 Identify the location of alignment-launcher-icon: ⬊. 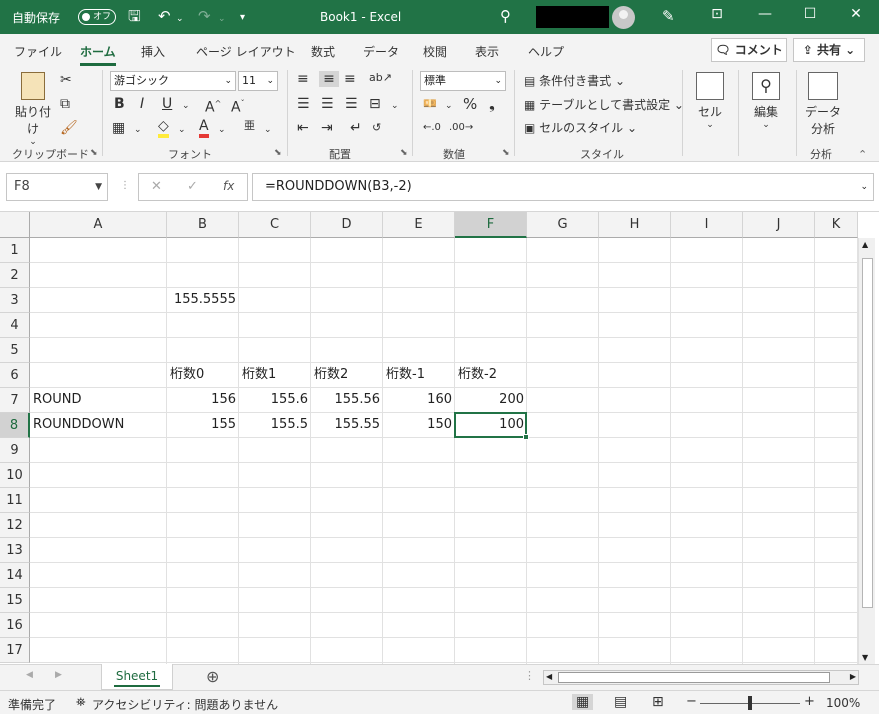
(404, 153).